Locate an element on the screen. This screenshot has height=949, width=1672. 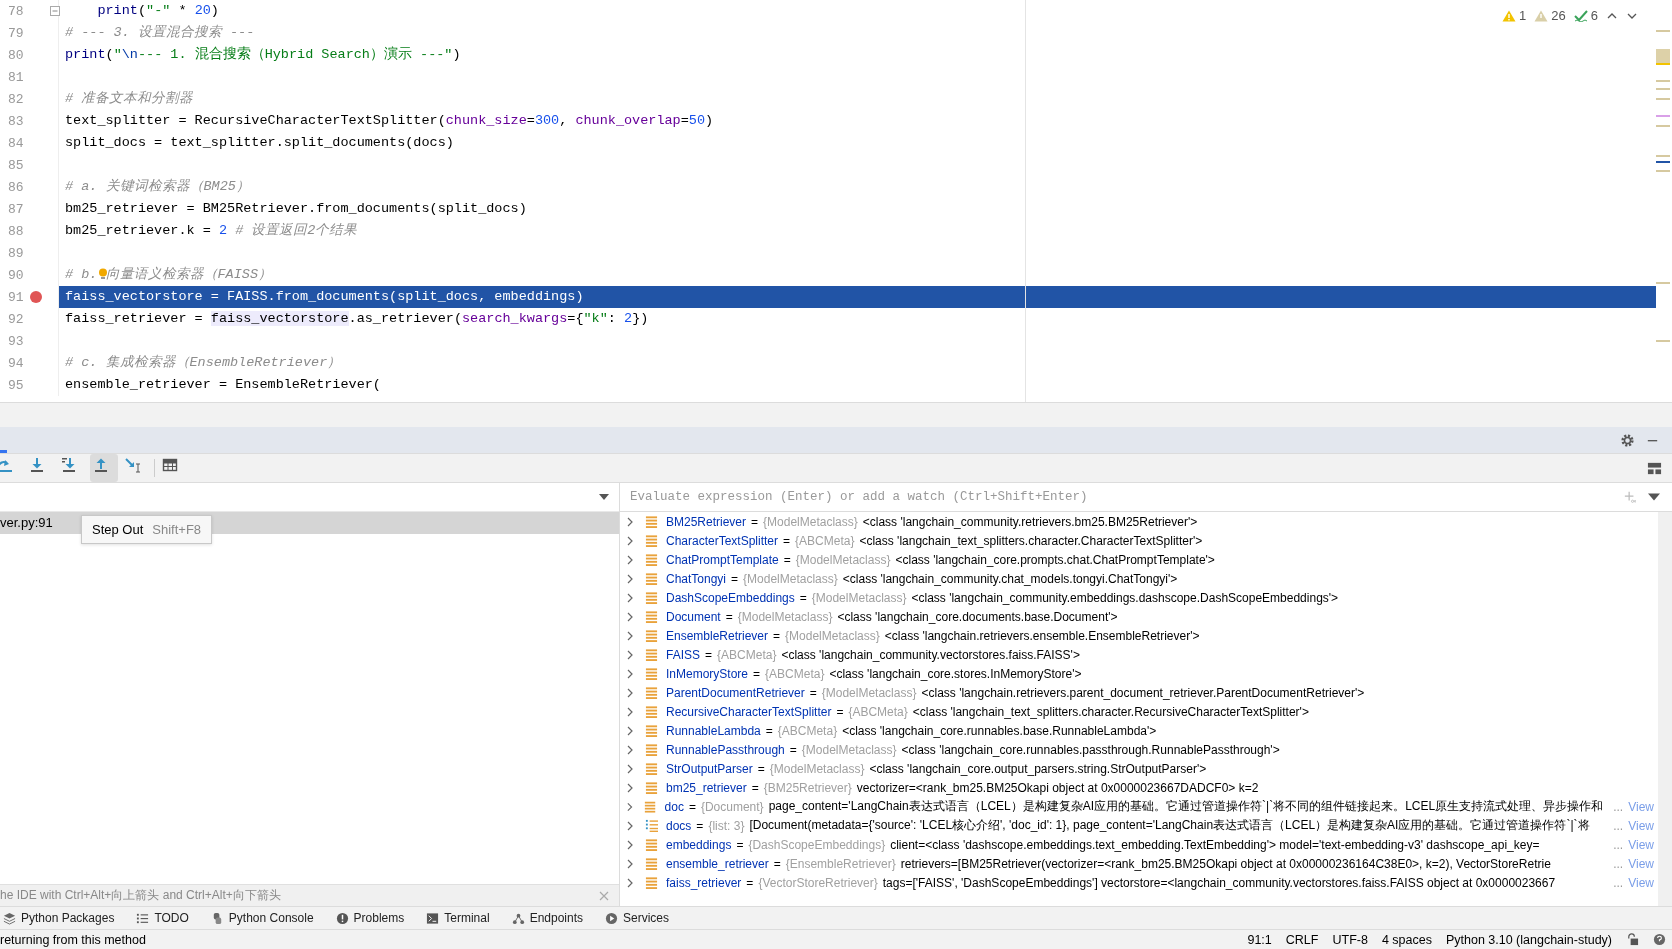
variable-value: <class 'langchain_core.stores.InMemoryStore'> is located at coordinates (955, 673).